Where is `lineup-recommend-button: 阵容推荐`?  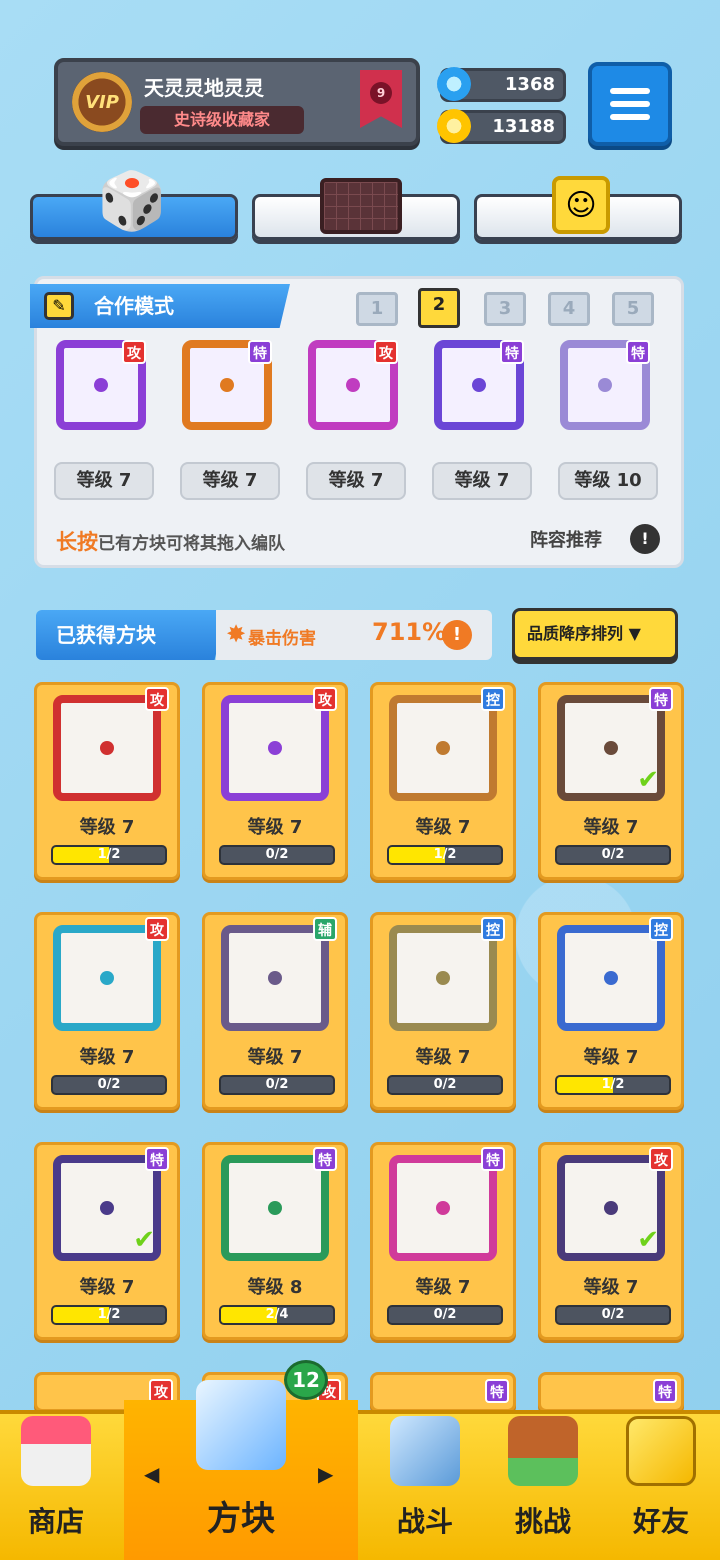 lineup-recommend-button: 阵容推荐 is located at coordinates (566, 539).